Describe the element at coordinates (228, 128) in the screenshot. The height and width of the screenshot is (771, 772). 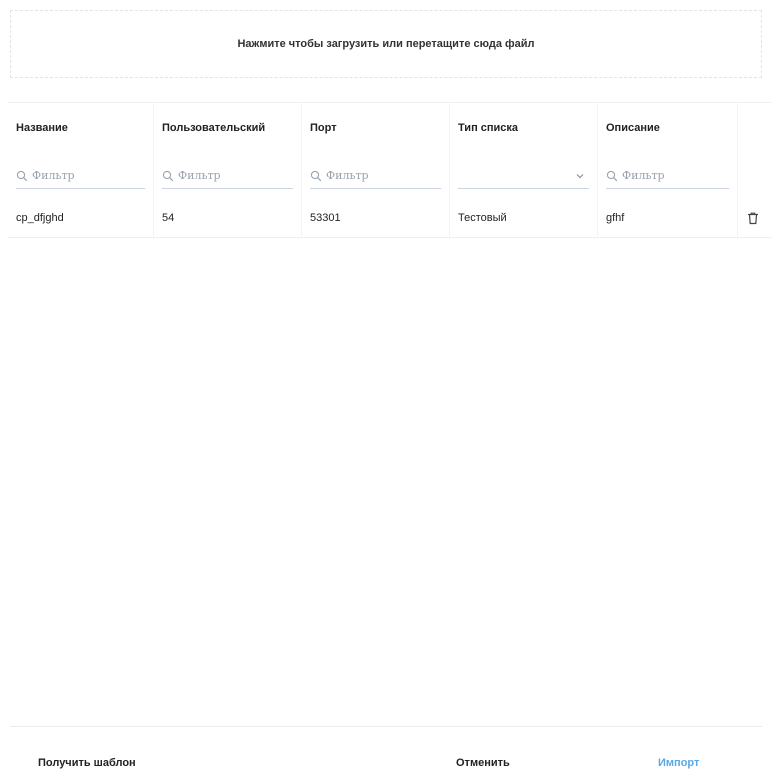
I see `column-header-user: Пользовательский` at that location.